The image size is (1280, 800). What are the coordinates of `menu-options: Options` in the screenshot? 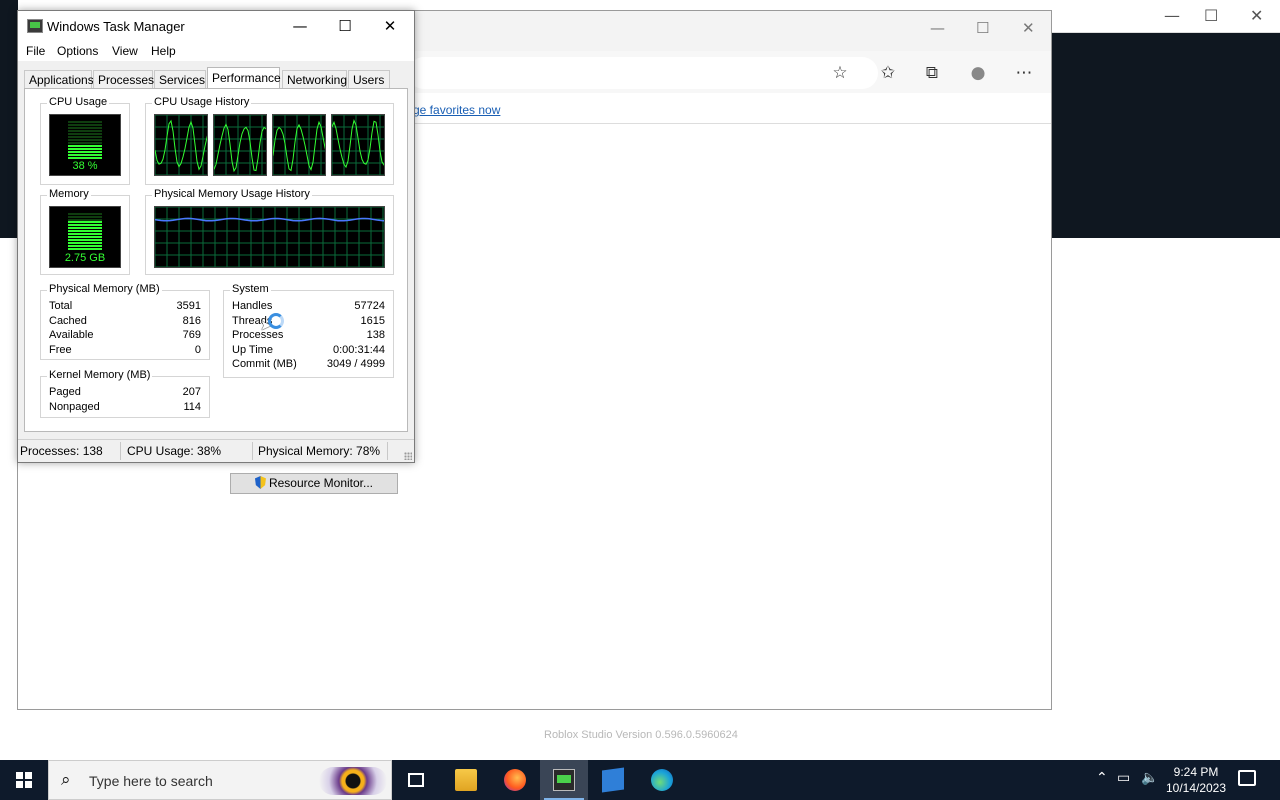 It's located at (77, 51).